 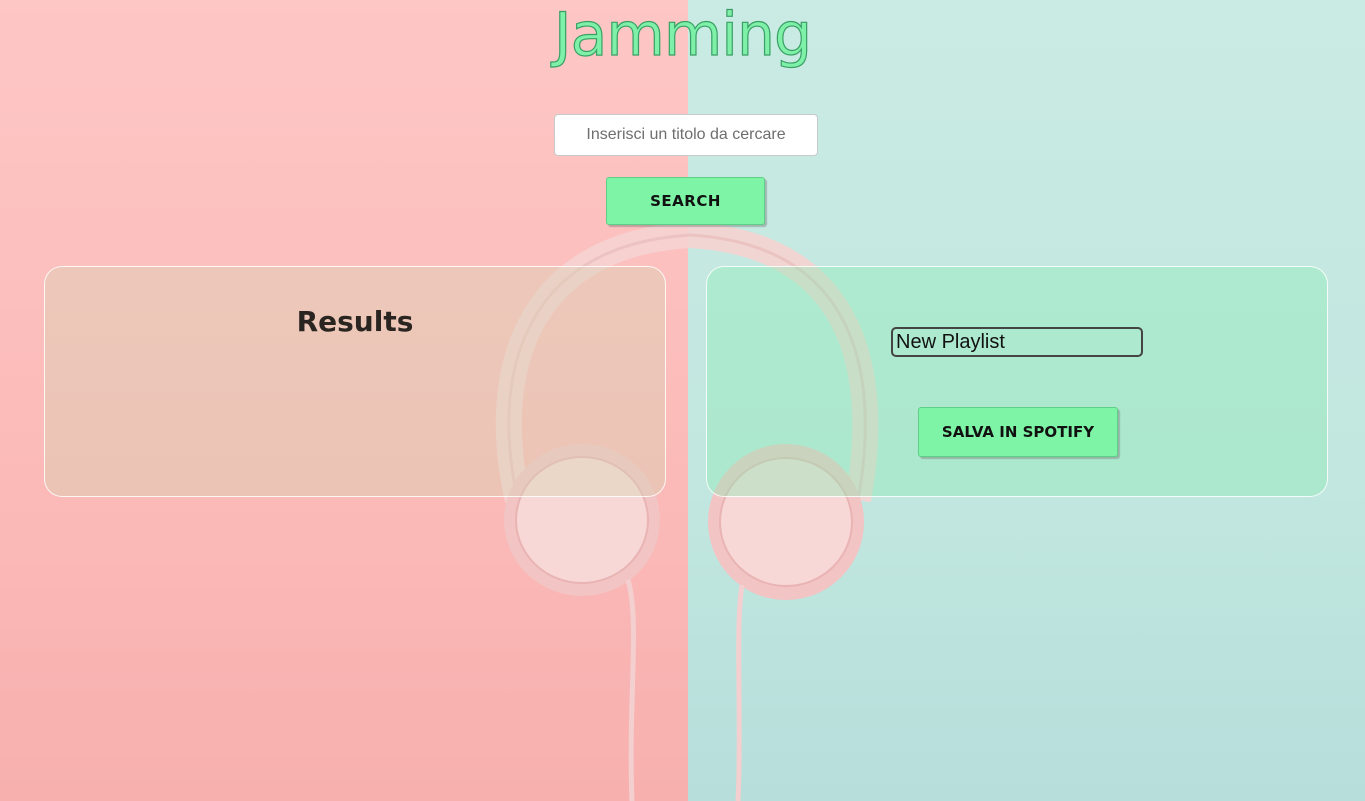 What do you see at coordinates (682, 35) in the screenshot?
I see `app-logo: Jamming` at bounding box center [682, 35].